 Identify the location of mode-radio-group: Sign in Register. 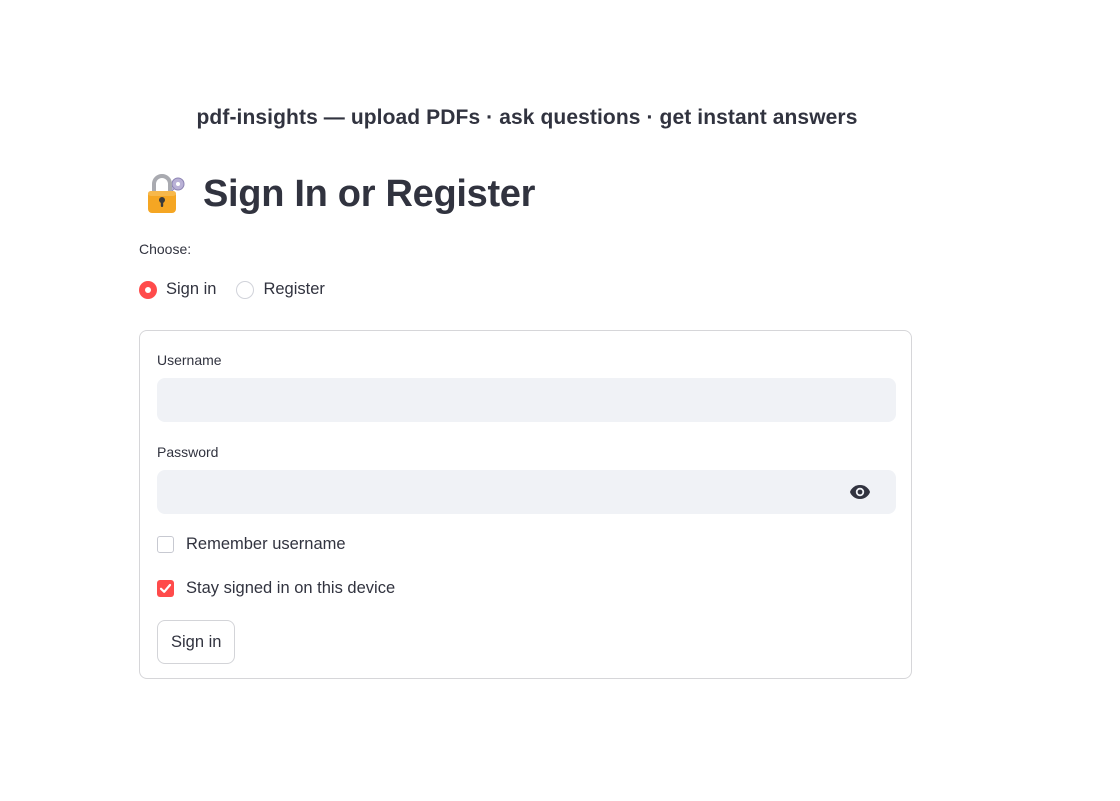
(232, 289).